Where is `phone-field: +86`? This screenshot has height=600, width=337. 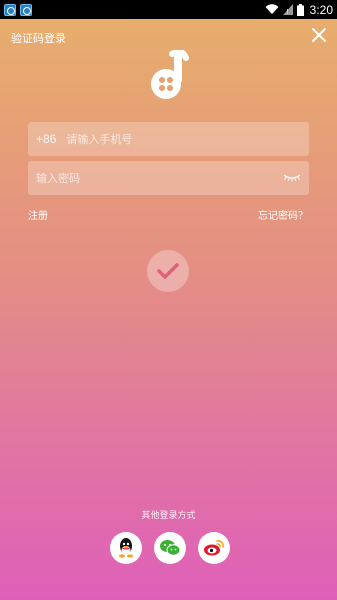
phone-field: +86 is located at coordinates (168, 139).